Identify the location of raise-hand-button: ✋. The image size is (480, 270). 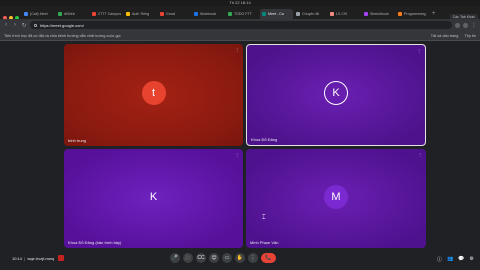
(240, 258).